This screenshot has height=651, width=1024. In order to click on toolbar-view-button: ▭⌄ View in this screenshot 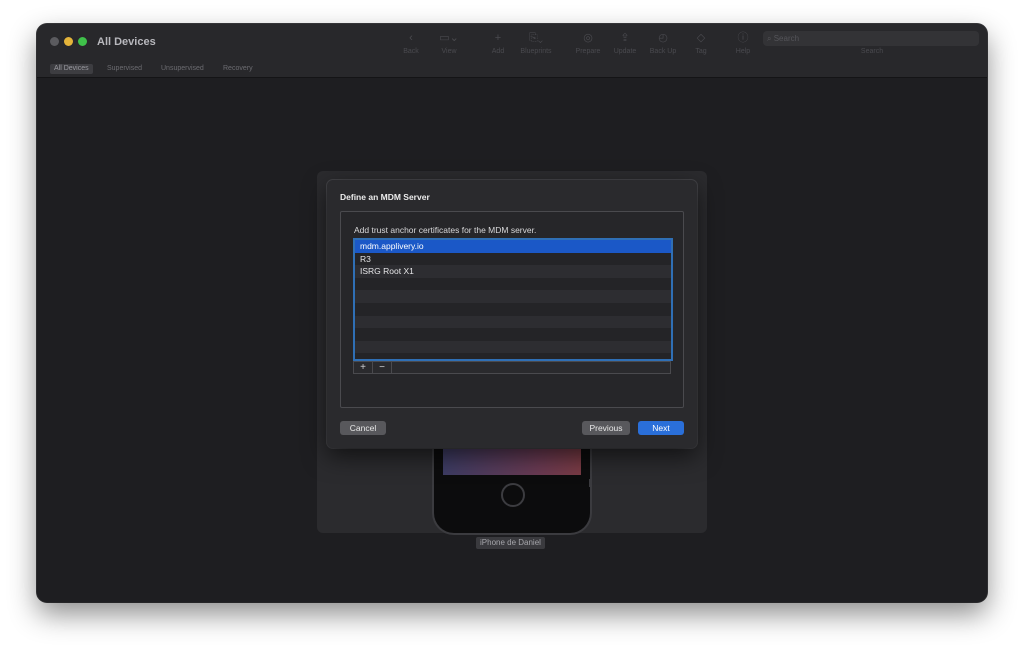, I will do `click(449, 43)`.